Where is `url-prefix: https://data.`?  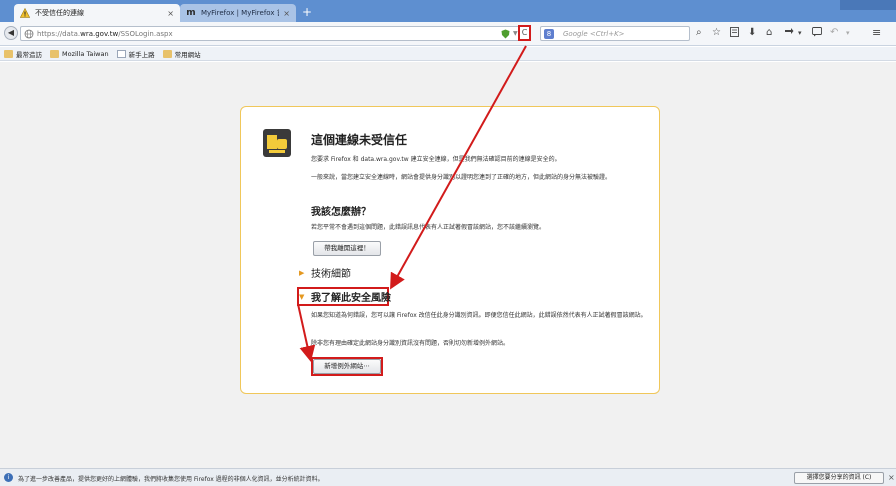 url-prefix: https://data. is located at coordinates (59, 34).